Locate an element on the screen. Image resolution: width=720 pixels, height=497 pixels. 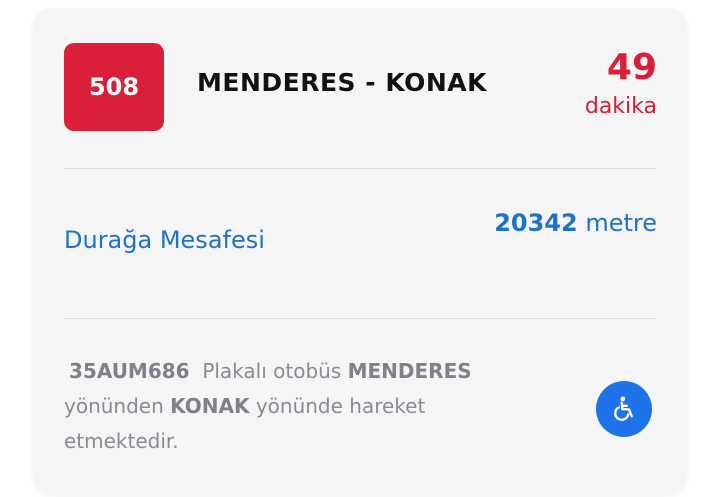
distance-number: 20342 is located at coordinates (536, 223).